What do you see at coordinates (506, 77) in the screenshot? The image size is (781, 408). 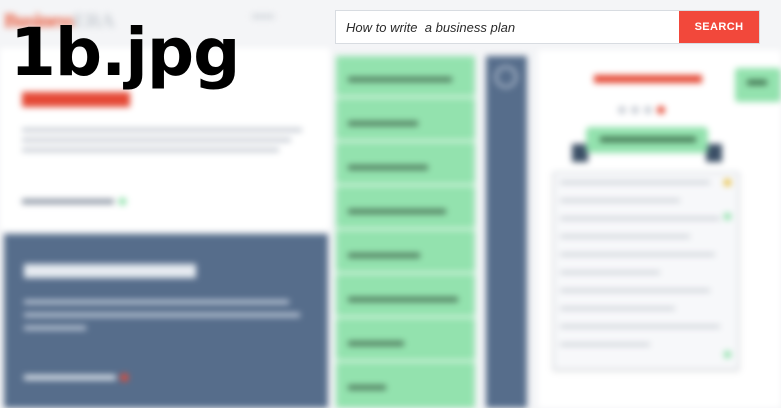 I see `search-circle-icon` at bounding box center [506, 77].